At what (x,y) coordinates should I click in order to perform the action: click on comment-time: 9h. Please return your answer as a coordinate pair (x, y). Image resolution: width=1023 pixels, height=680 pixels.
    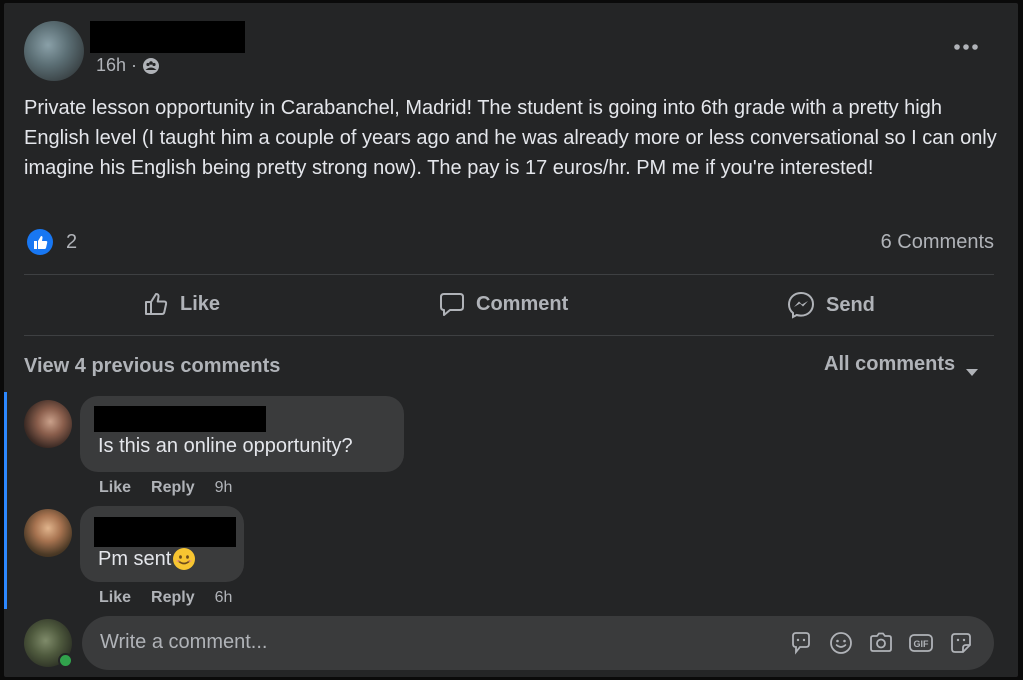
    Looking at the image, I should click on (224, 488).